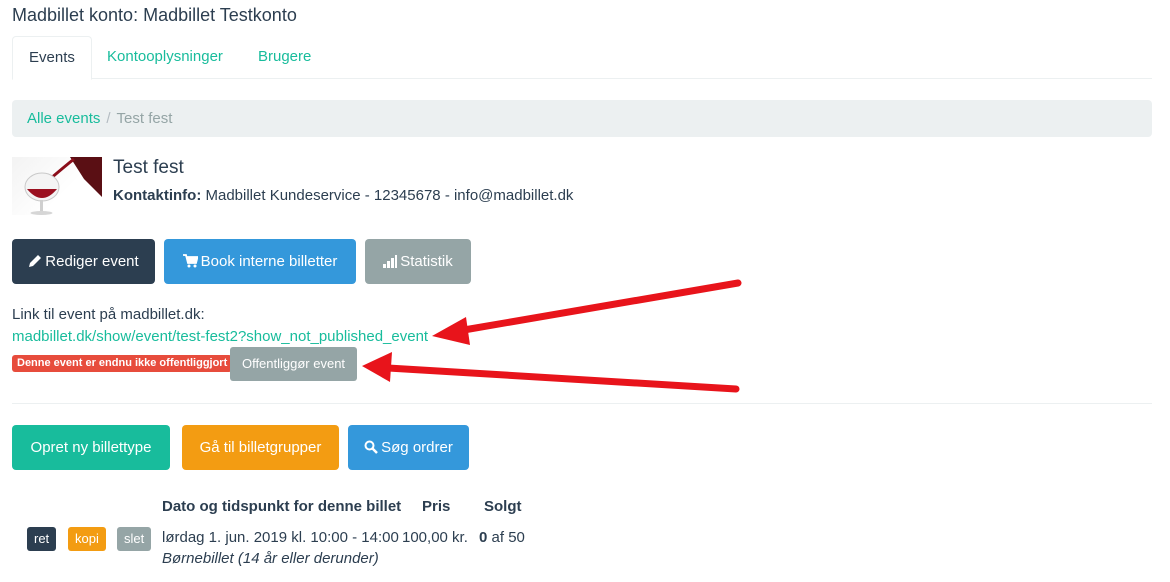  What do you see at coordinates (284, 57) in the screenshot?
I see `tab-brugere: Brugere` at bounding box center [284, 57].